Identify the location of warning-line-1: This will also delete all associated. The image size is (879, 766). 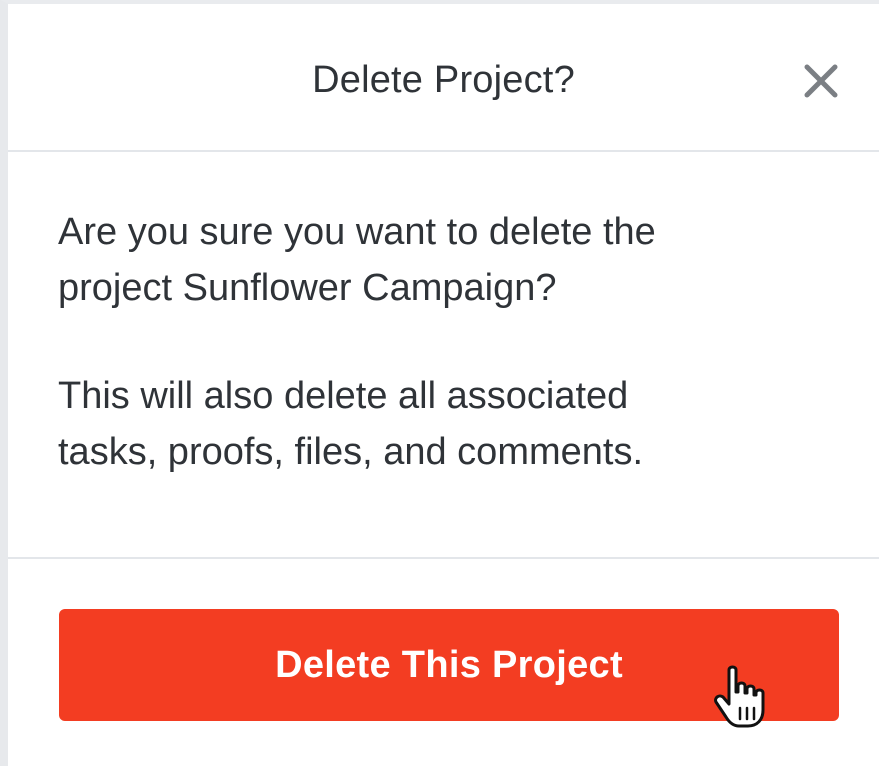
(343, 396).